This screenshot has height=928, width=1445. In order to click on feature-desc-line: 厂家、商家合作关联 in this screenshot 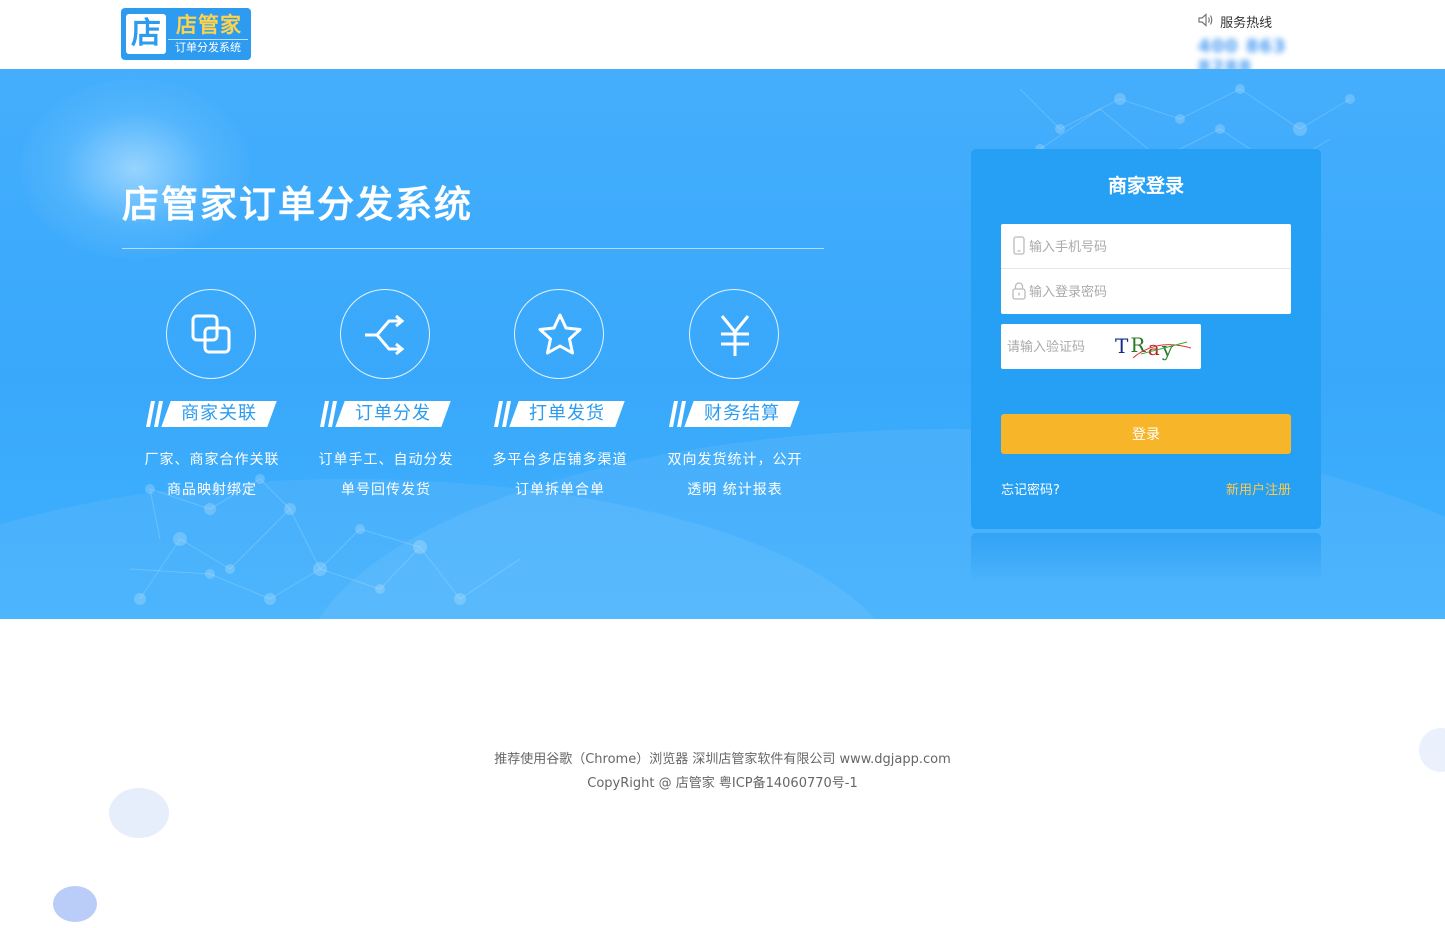, I will do `click(212, 460)`.